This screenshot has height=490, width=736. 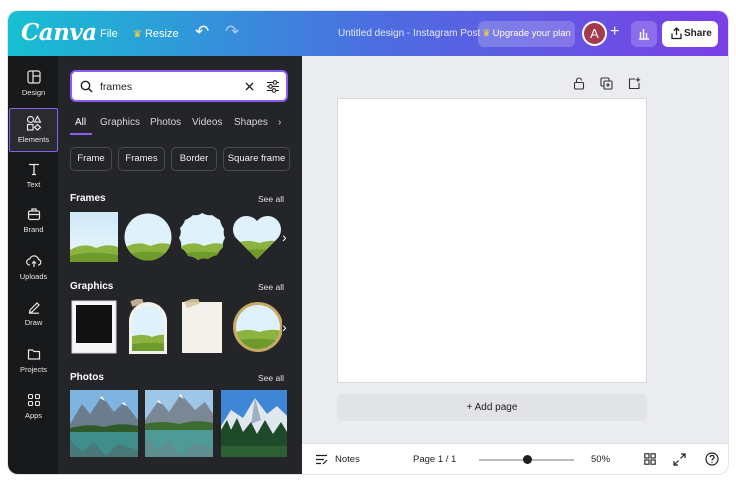 What do you see at coordinates (80, 122) in the screenshot?
I see `tab-all: All` at bounding box center [80, 122].